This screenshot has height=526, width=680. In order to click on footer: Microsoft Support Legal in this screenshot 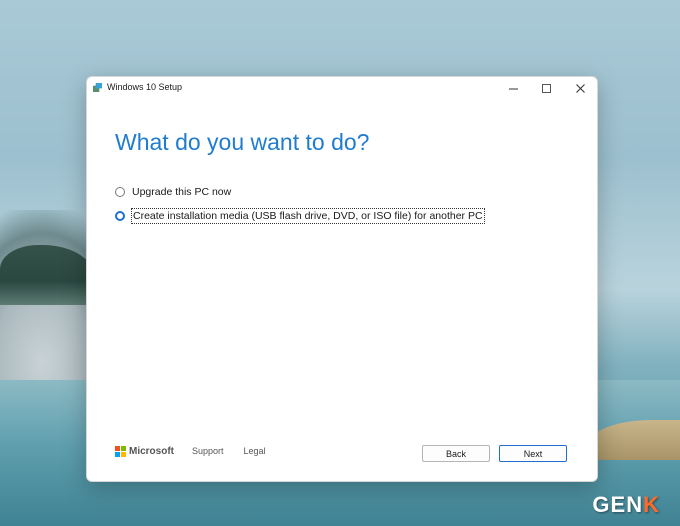, I will do `click(190, 451)`.